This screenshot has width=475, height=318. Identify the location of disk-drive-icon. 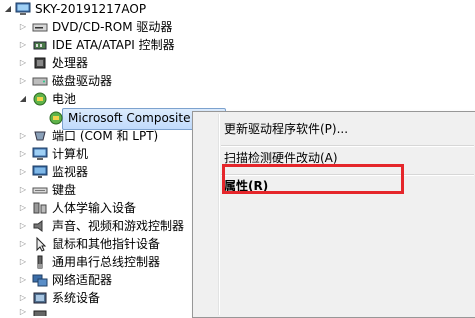
(40, 81).